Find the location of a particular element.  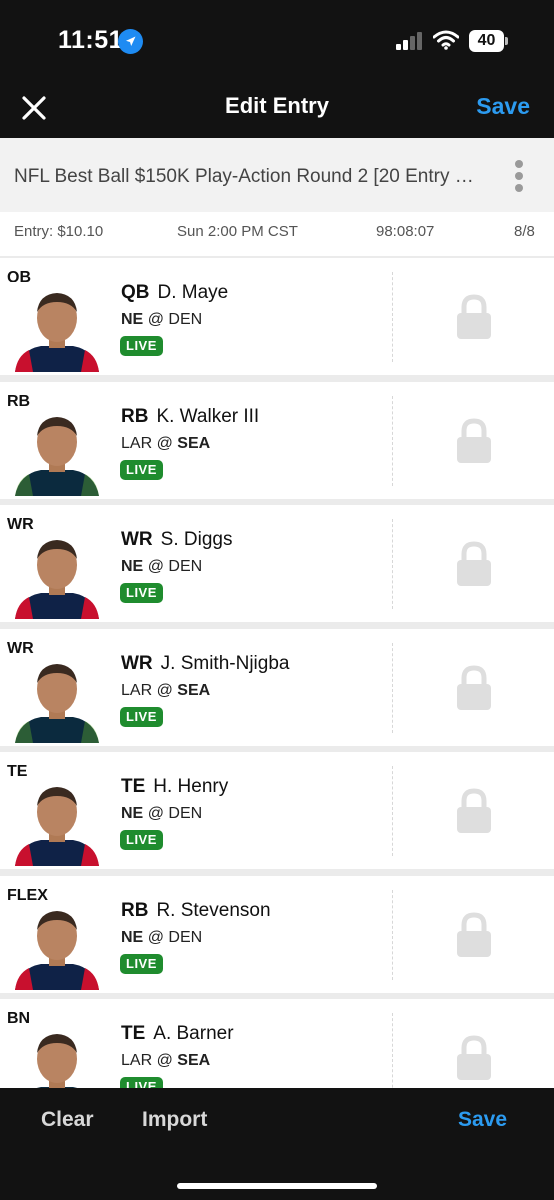

entry-count: 8/8 is located at coordinates (524, 231).